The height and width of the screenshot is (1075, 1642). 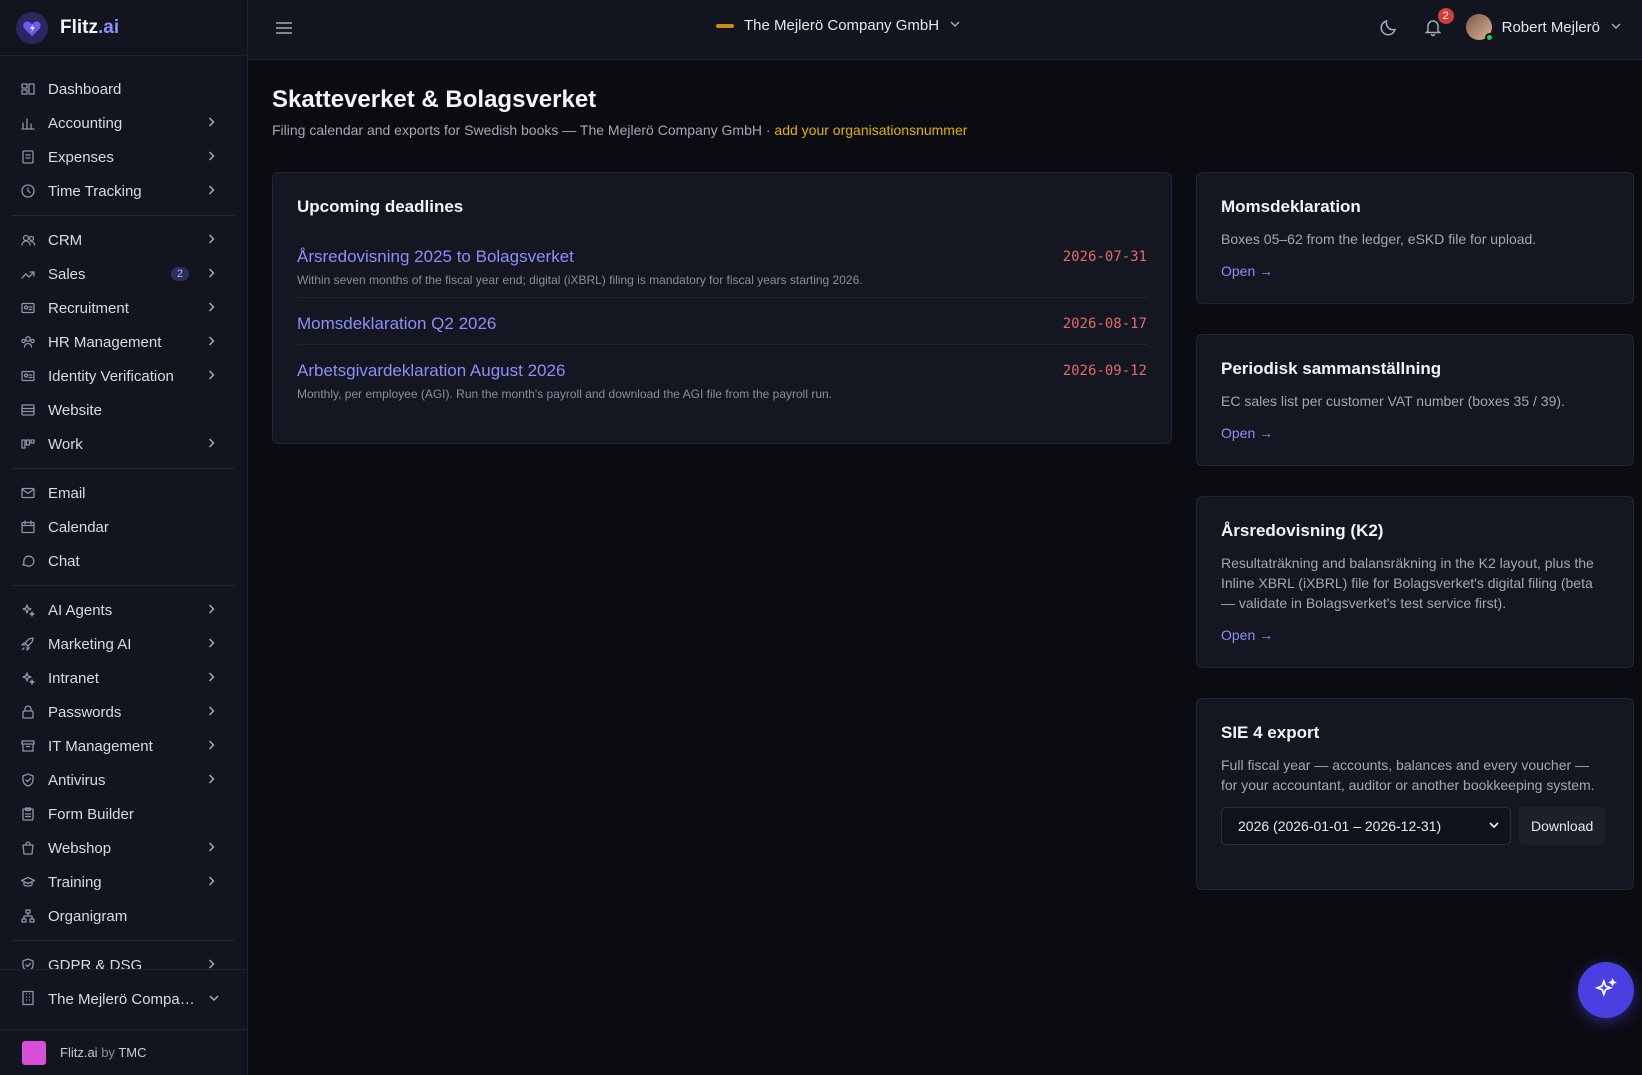 What do you see at coordinates (123, 848) in the screenshot?
I see `sidebar-item-webshop: Webshop` at bounding box center [123, 848].